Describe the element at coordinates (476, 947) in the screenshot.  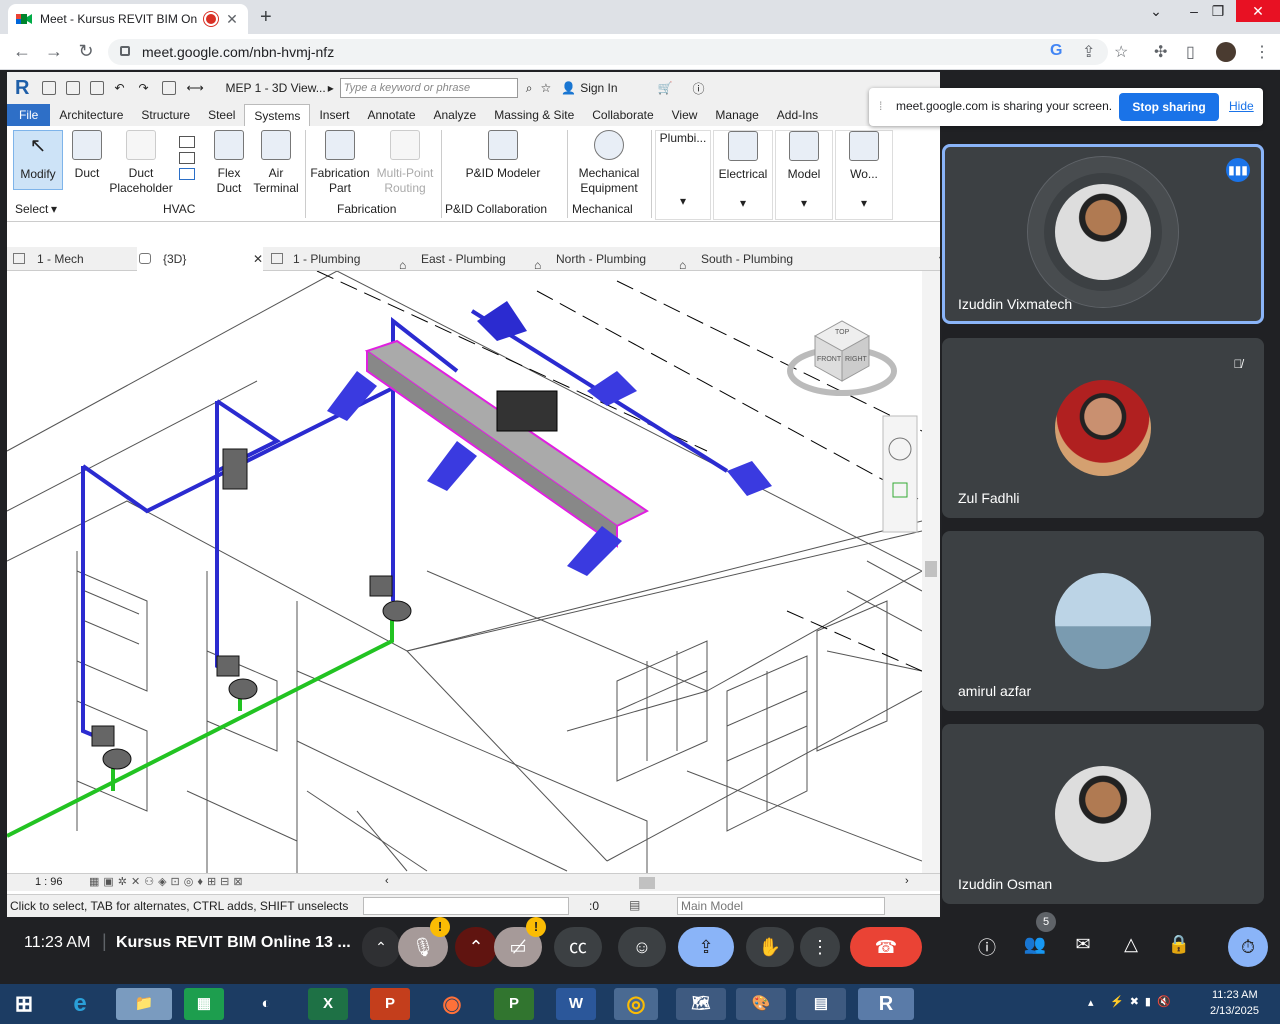
I see `camera-options-icon: ⌃` at that location.